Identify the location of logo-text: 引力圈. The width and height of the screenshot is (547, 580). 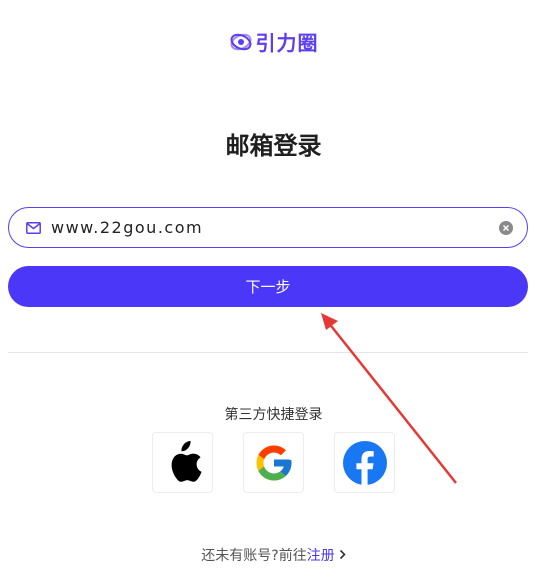
(287, 43).